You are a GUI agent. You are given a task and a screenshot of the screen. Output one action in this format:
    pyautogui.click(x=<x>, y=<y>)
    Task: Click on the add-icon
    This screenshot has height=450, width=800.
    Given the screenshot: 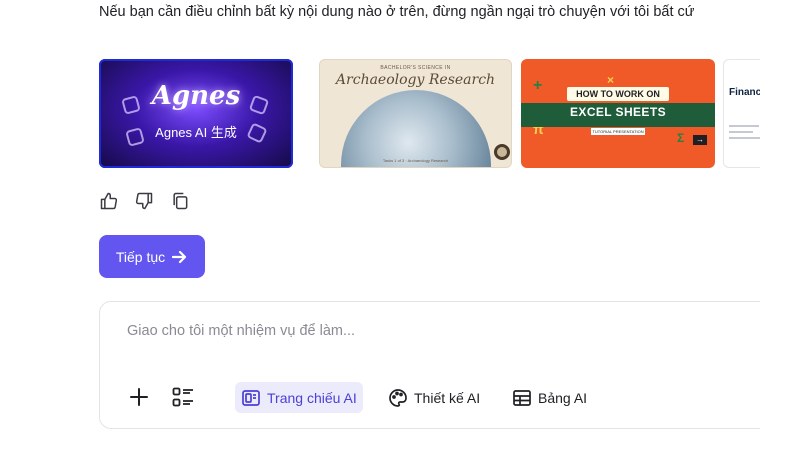 What is the action you would take?
    pyautogui.click(x=139, y=397)
    